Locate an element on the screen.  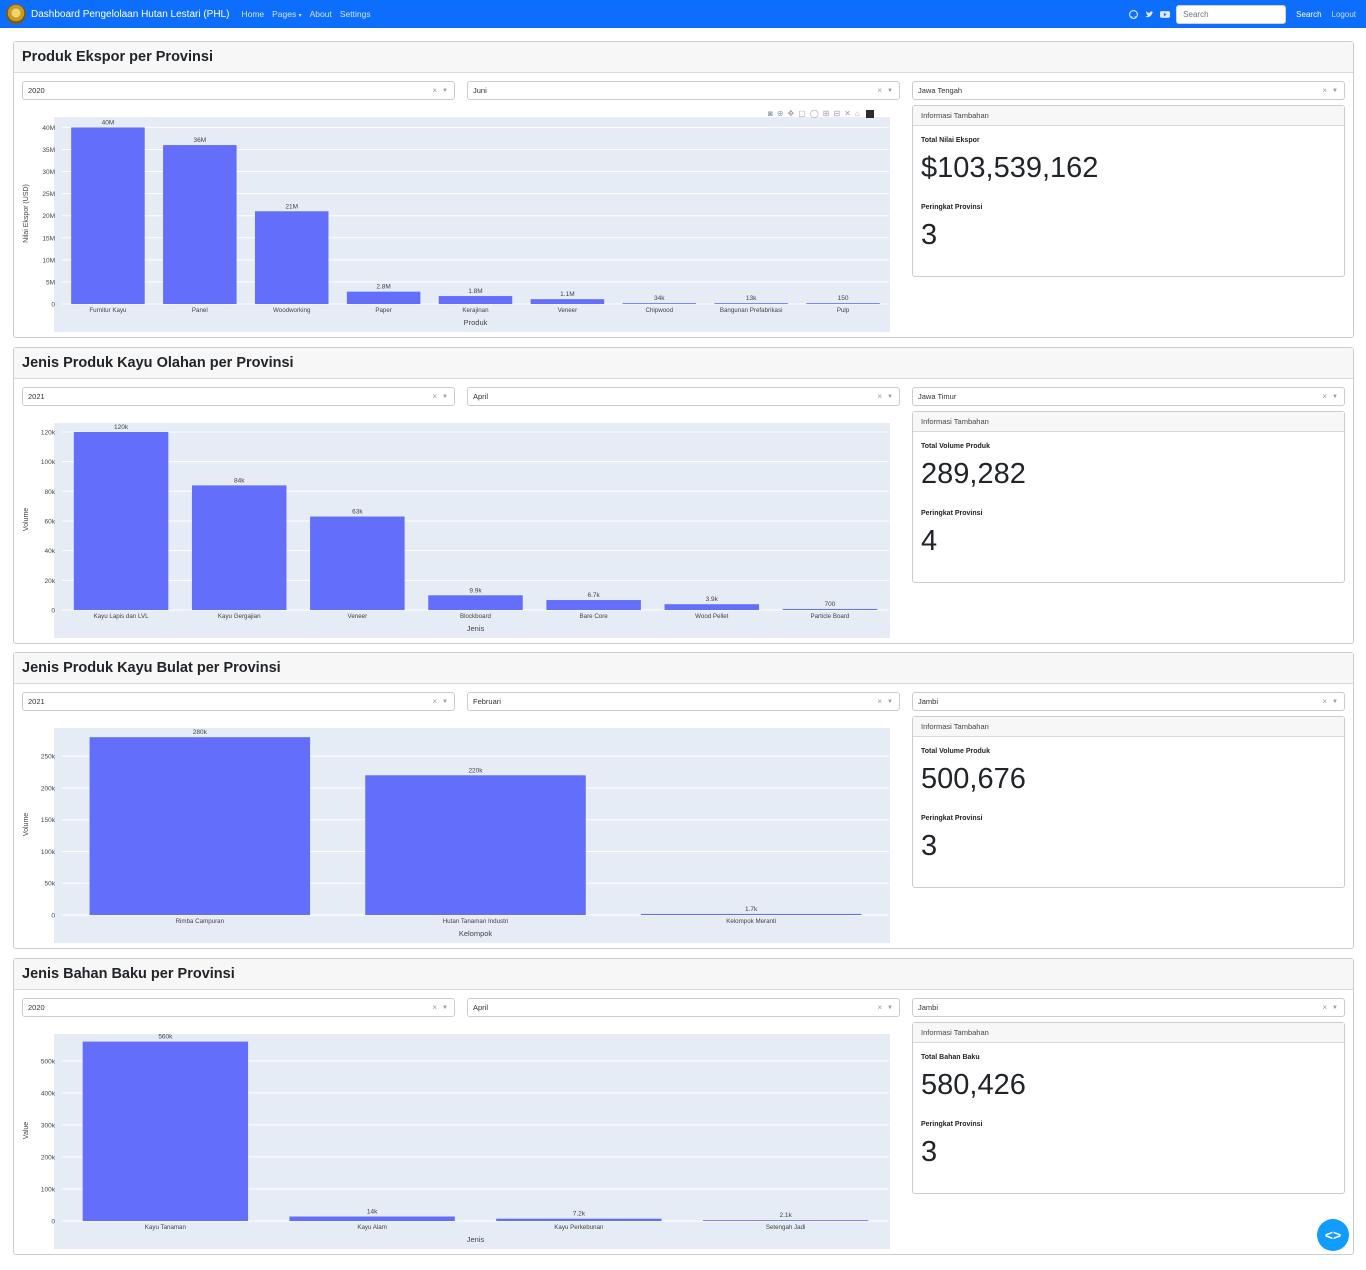
month-dropdown: Februari × ▼ is located at coordinates (683, 701).